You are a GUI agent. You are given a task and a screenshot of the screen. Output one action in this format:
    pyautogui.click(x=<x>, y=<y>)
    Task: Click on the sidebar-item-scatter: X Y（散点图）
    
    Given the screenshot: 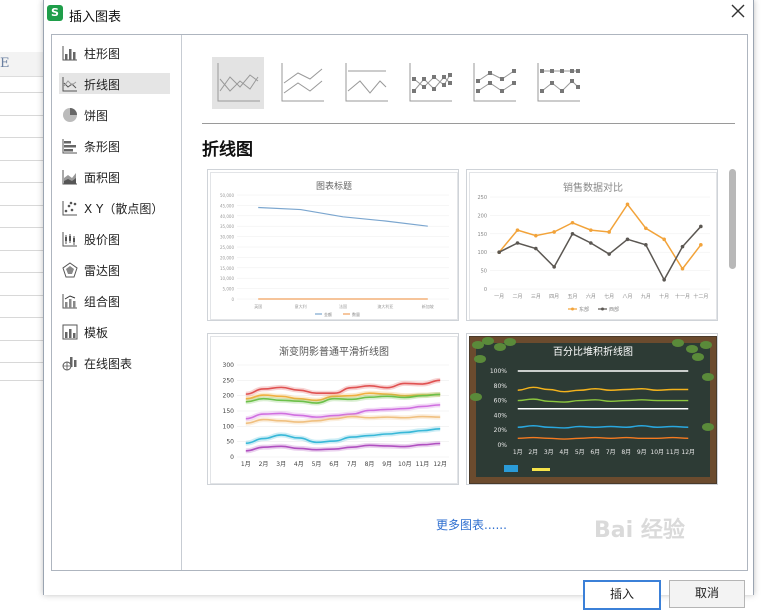 What is the action you would take?
    pyautogui.click(x=114, y=207)
    